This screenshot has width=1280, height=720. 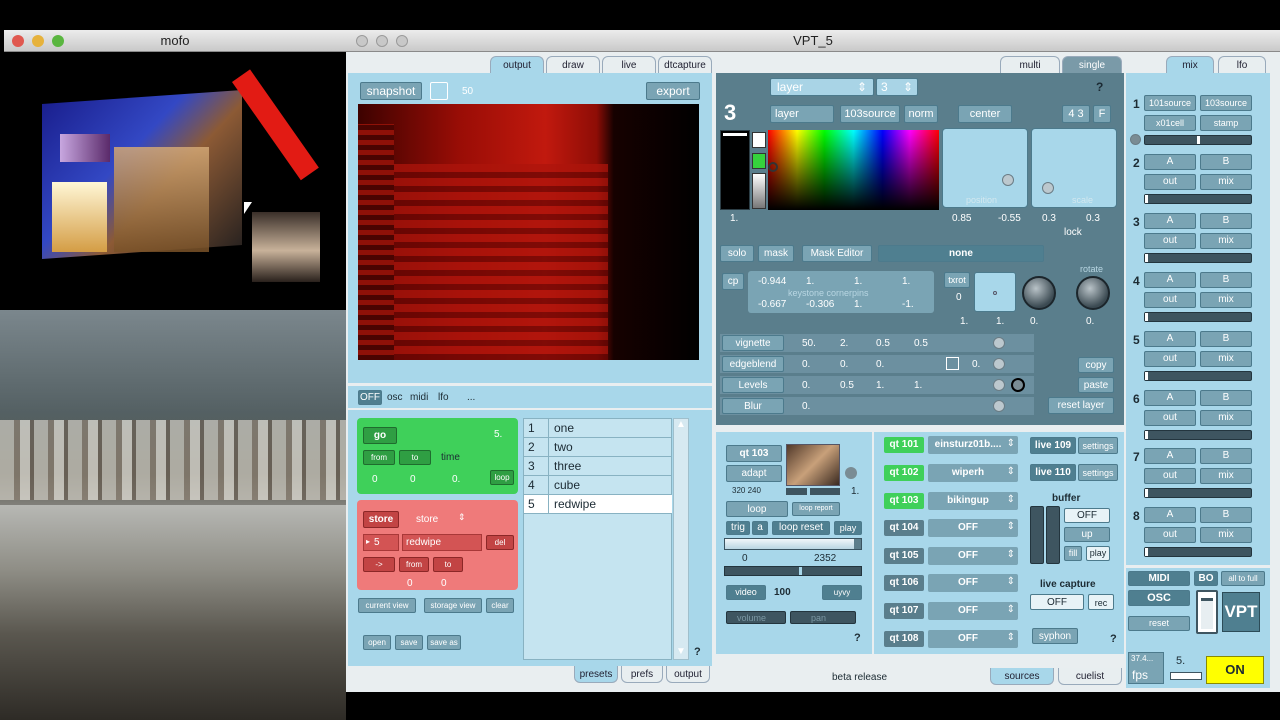 What do you see at coordinates (1098, 445) in the screenshot?
I see `live-109-settings: settings` at bounding box center [1098, 445].